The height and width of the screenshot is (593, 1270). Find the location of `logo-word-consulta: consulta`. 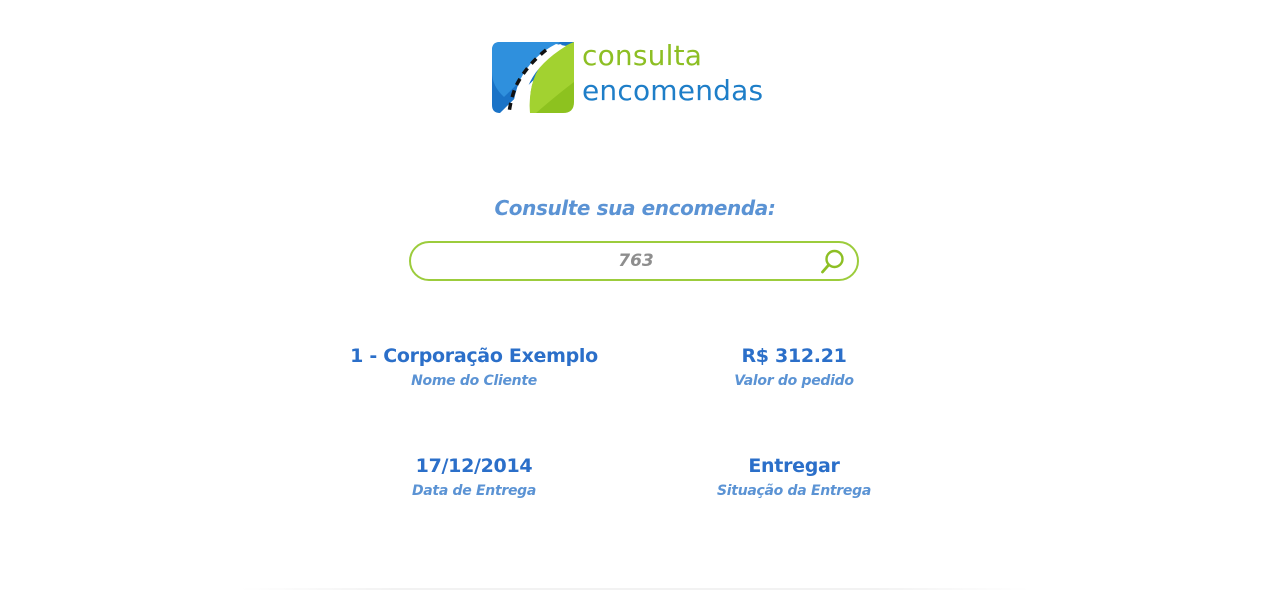

logo-word-consulta: consulta is located at coordinates (642, 55).